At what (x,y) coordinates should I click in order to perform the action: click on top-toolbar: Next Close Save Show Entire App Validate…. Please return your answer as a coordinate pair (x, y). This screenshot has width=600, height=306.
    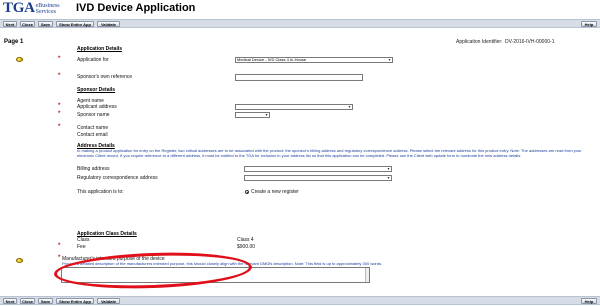
    Looking at the image, I should click on (300, 23).